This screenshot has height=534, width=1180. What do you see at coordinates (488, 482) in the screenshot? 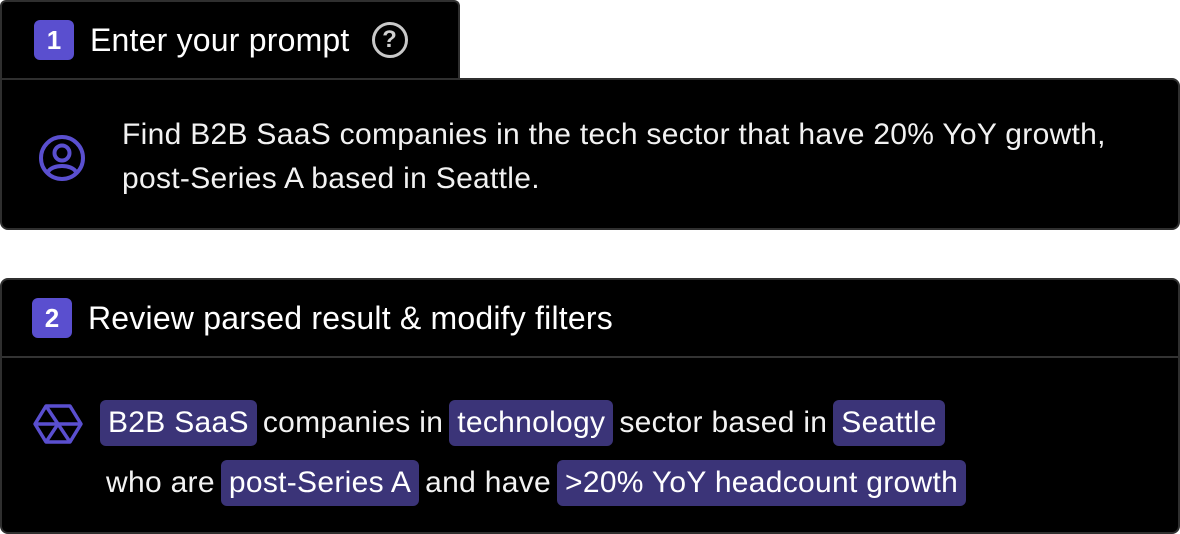
I see `parsed-text: and have` at bounding box center [488, 482].